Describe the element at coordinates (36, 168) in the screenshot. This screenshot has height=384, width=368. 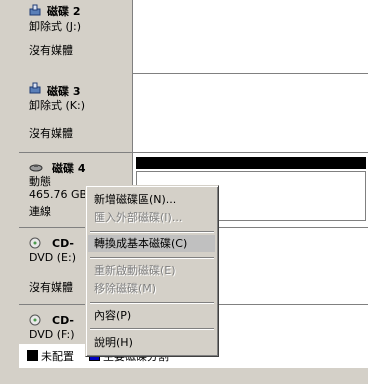
I see `hard-disk-icon` at that location.